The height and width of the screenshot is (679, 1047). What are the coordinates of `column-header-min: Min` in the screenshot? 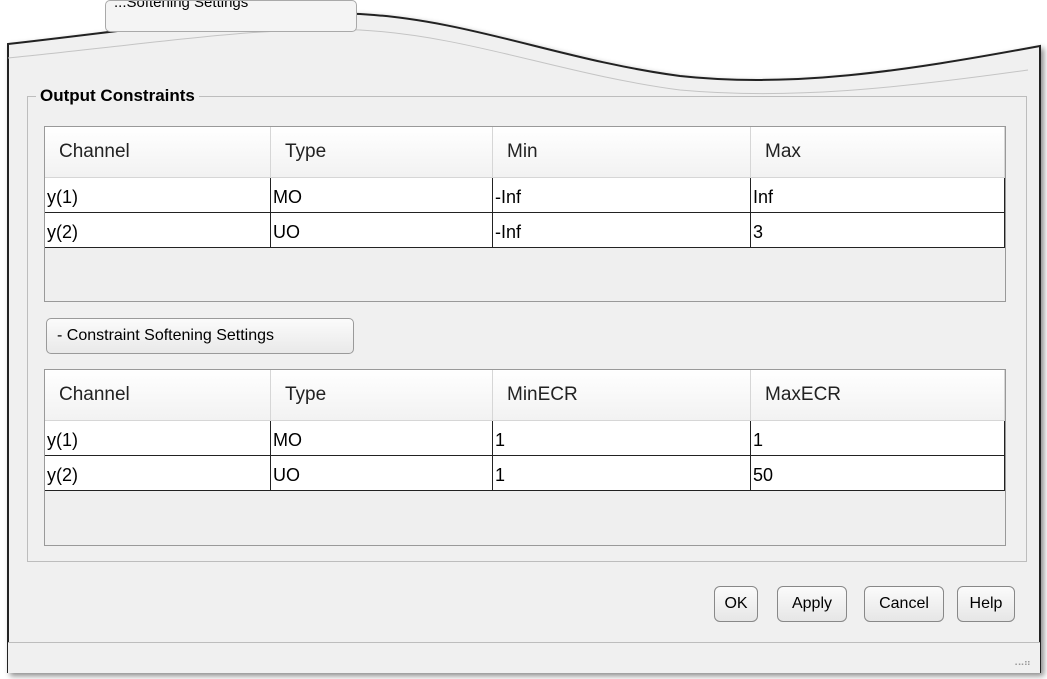 It's located at (622, 152).